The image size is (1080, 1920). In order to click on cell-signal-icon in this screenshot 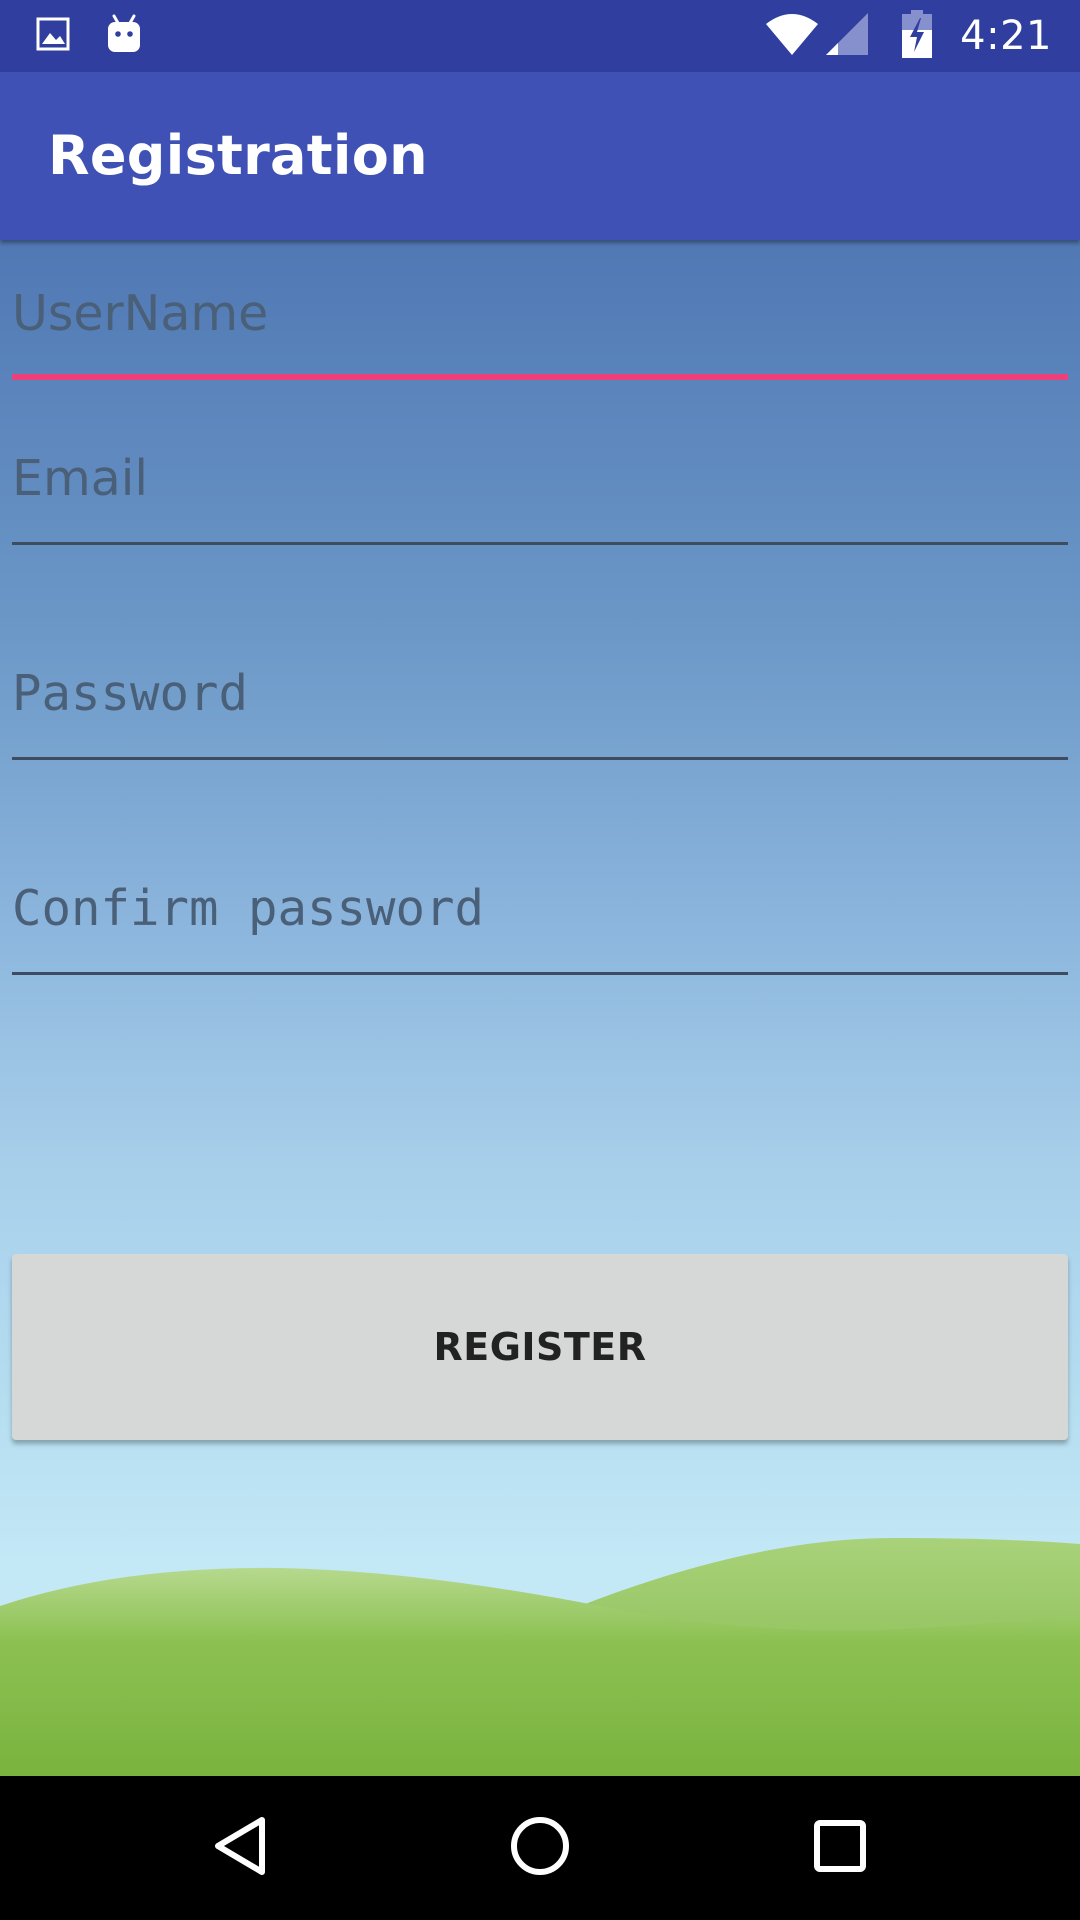, I will do `click(847, 36)`.